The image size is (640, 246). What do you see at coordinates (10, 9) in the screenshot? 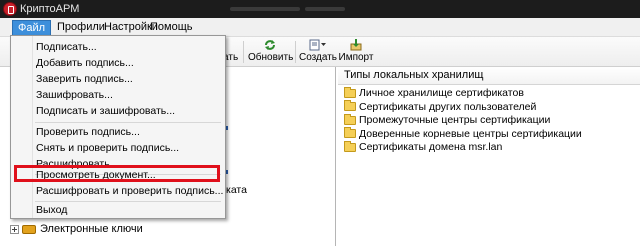
I see `cryptoarm-app-icon` at bounding box center [10, 9].